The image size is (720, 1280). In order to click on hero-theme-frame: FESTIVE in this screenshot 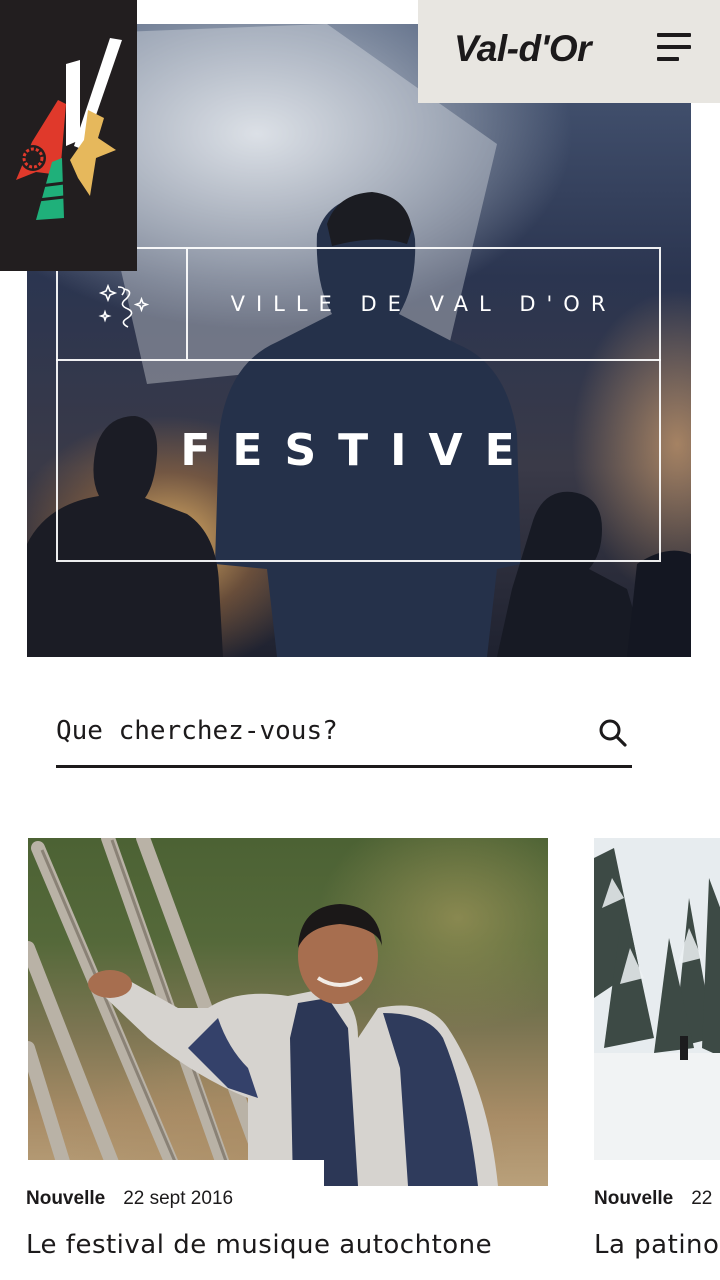, I will do `click(358, 460)`.